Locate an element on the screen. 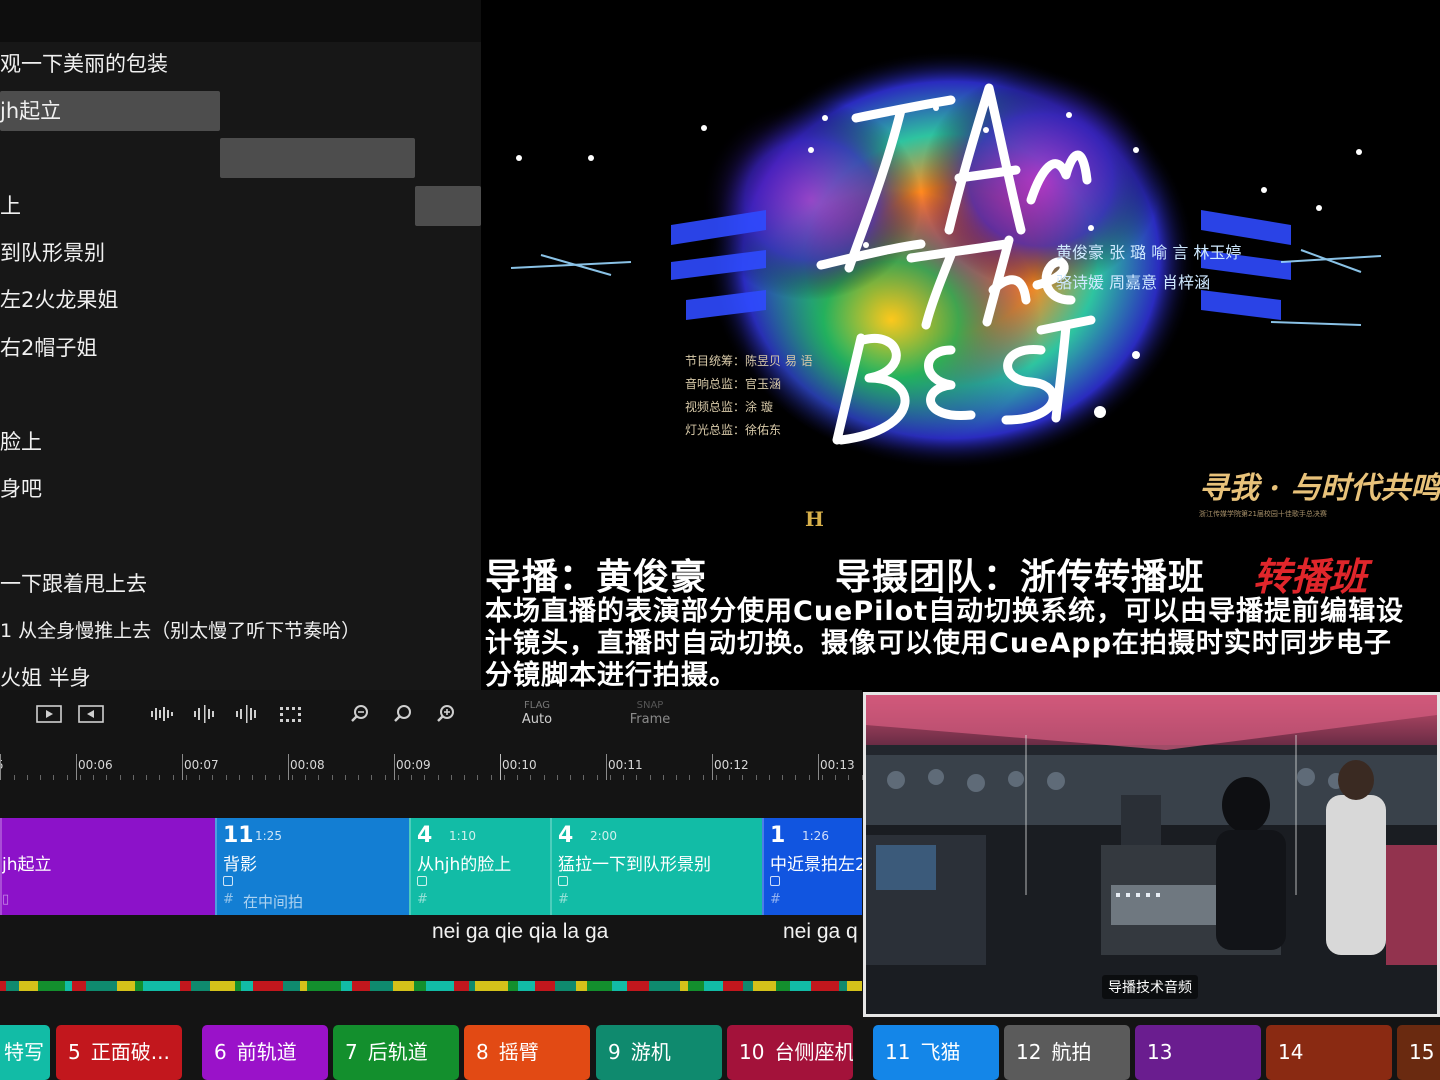 This screenshot has height=1080, width=1440. cue-row: jh起立 is located at coordinates (240, 111).